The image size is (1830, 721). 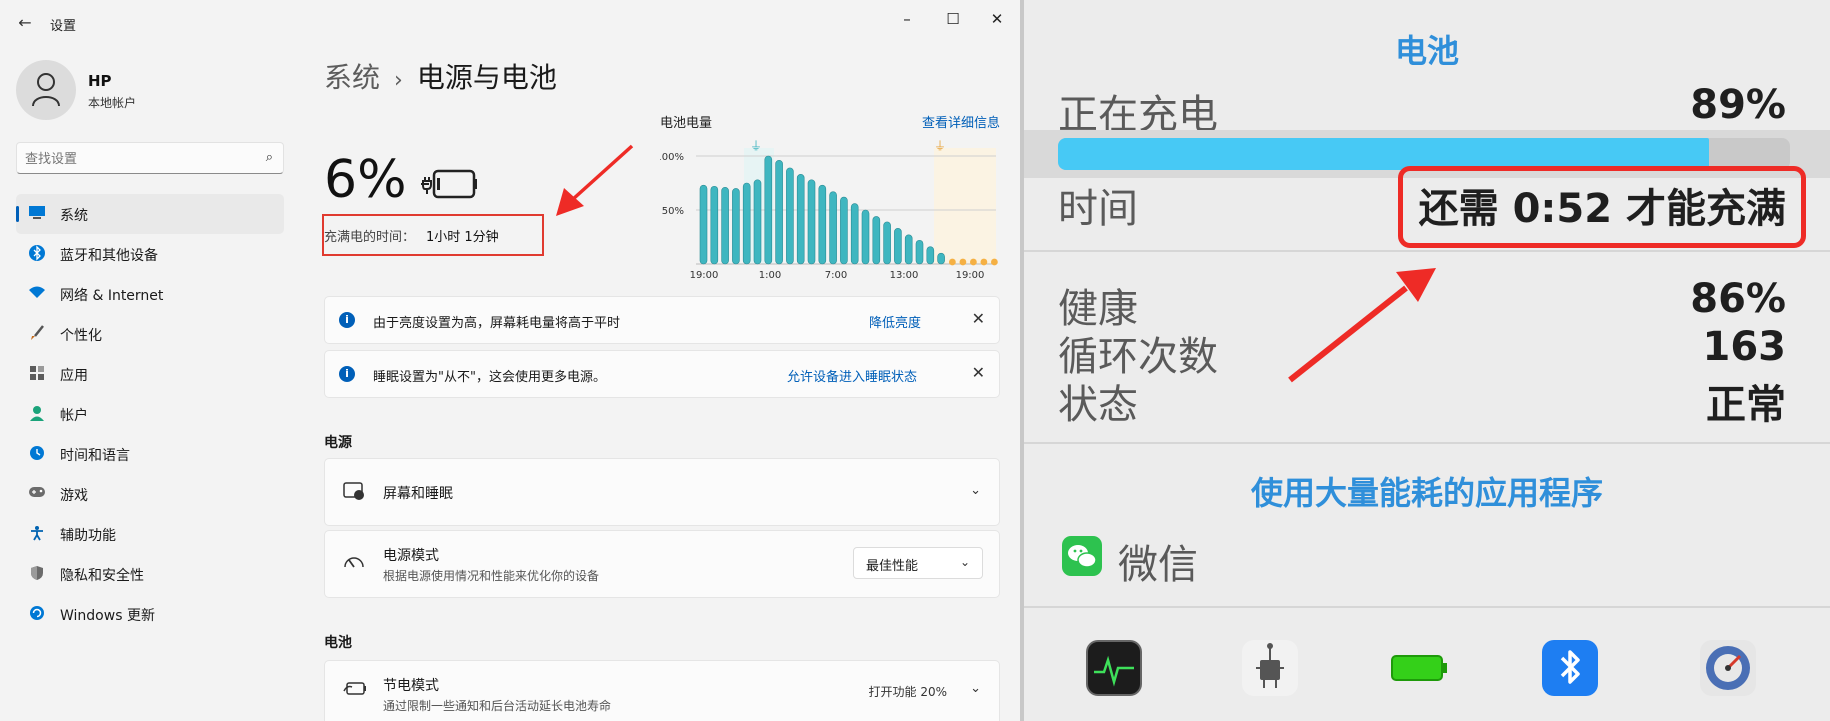 I want to click on power-mode-icon, so click(x=354, y=564).